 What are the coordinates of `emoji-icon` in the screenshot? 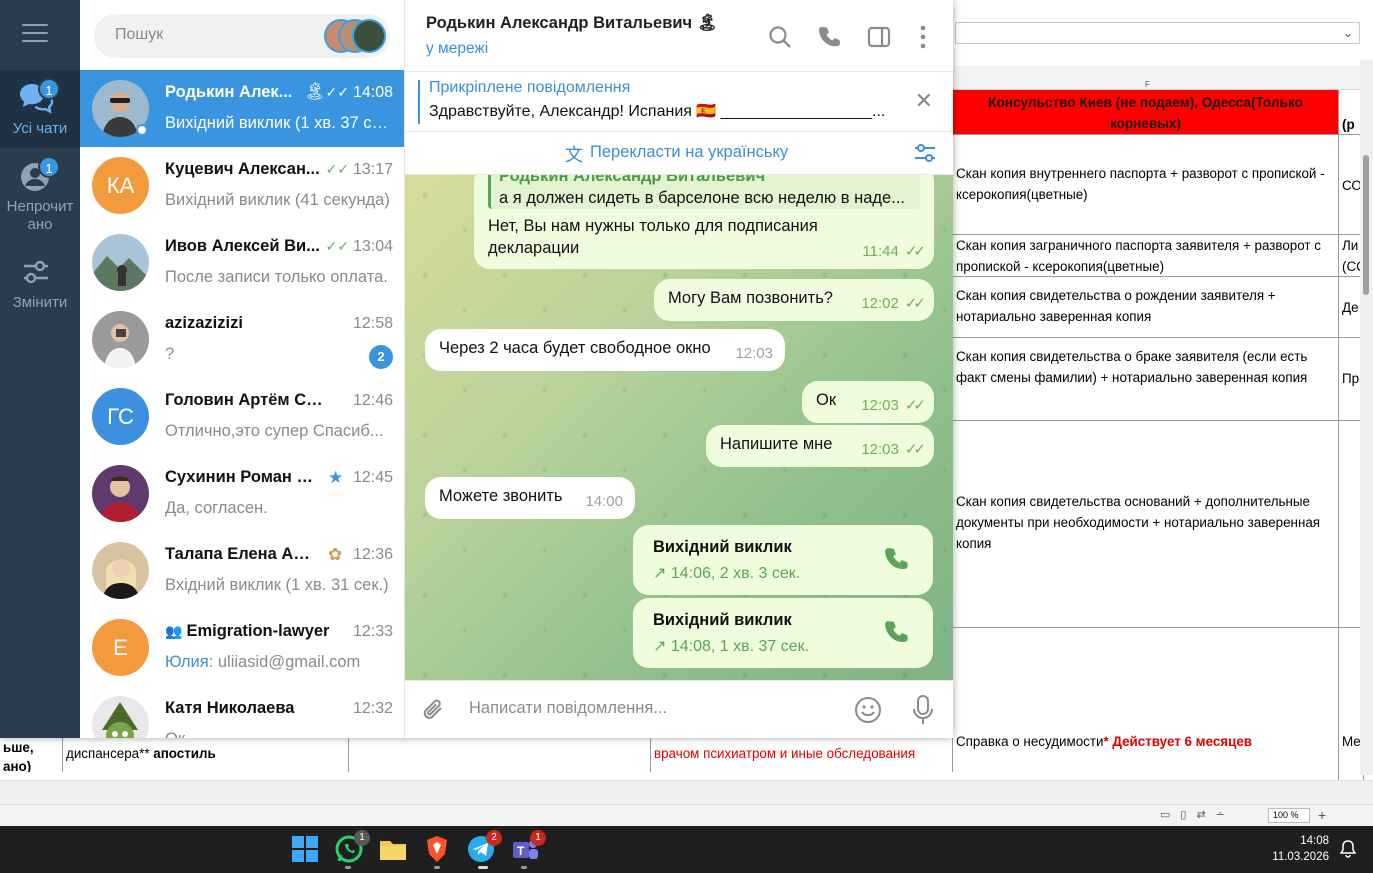 It's located at (868, 710).